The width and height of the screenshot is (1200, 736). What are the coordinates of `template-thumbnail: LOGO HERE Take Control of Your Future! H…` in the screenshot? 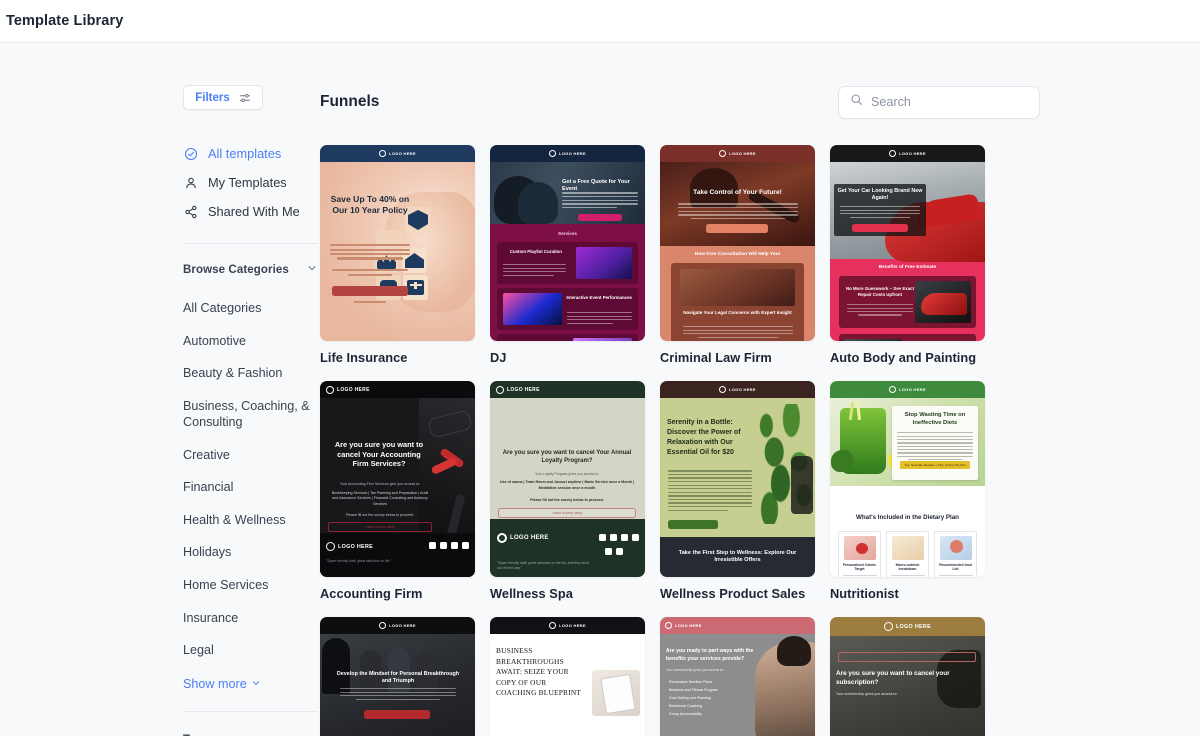 It's located at (737, 243).